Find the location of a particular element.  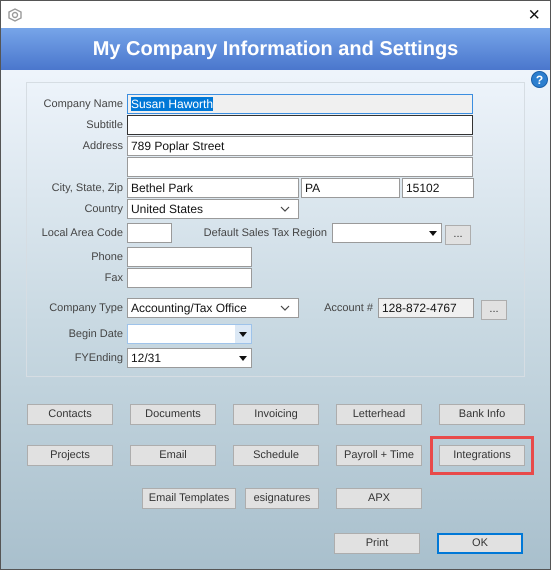

dialog-button: Projects is located at coordinates (70, 455).